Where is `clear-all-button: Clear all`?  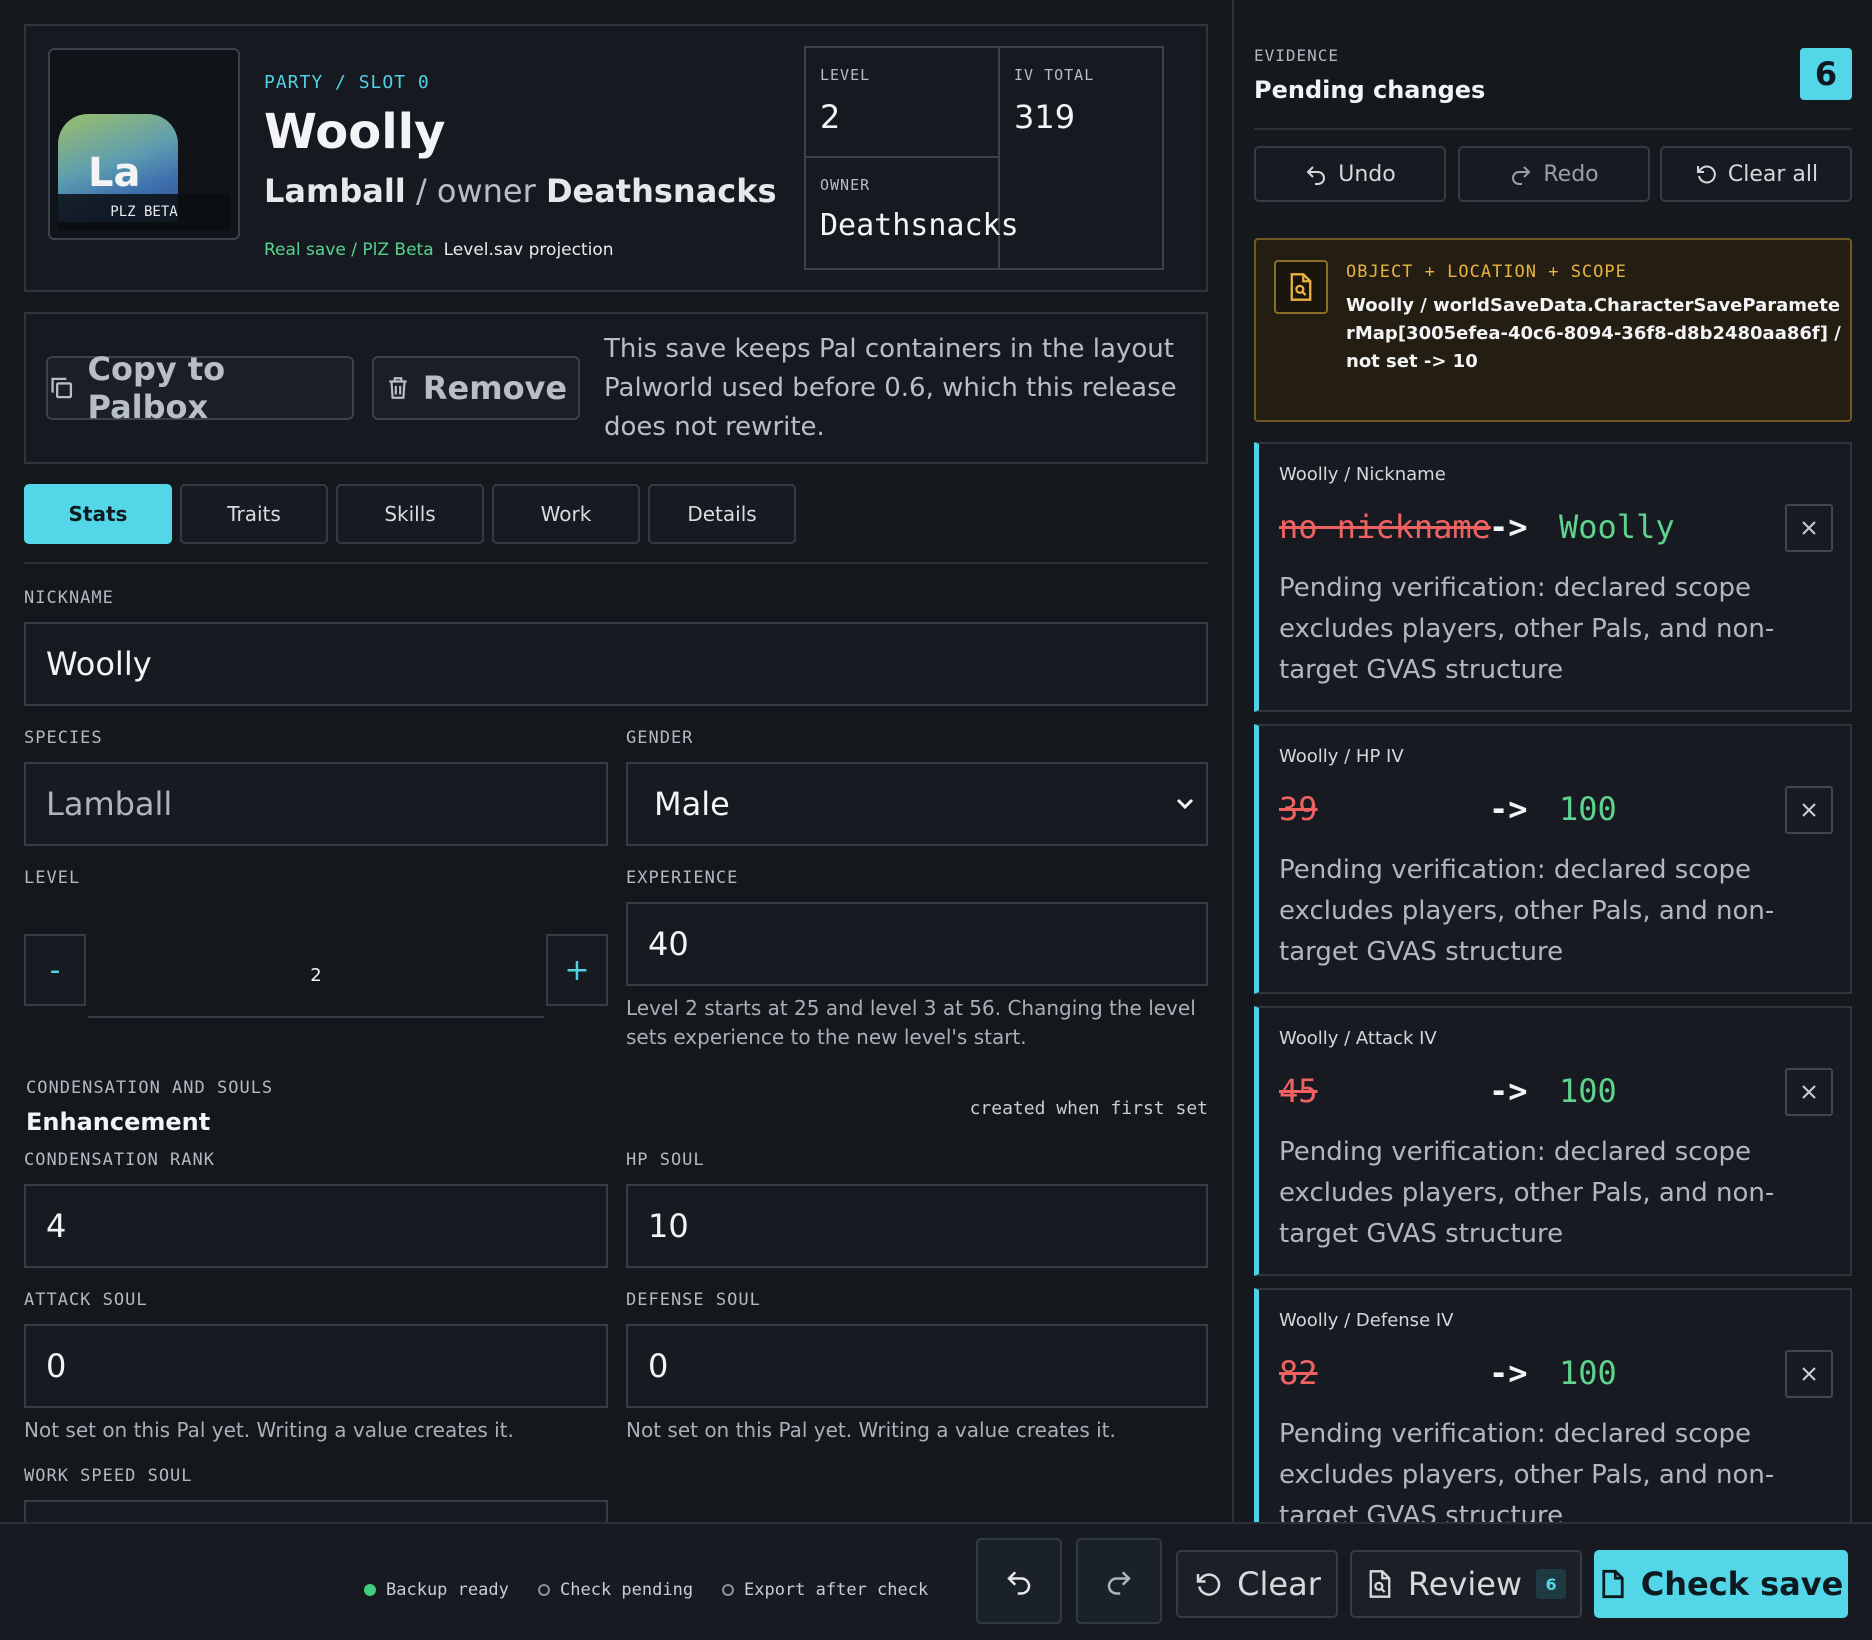
clear-all-button: Clear all is located at coordinates (1756, 174).